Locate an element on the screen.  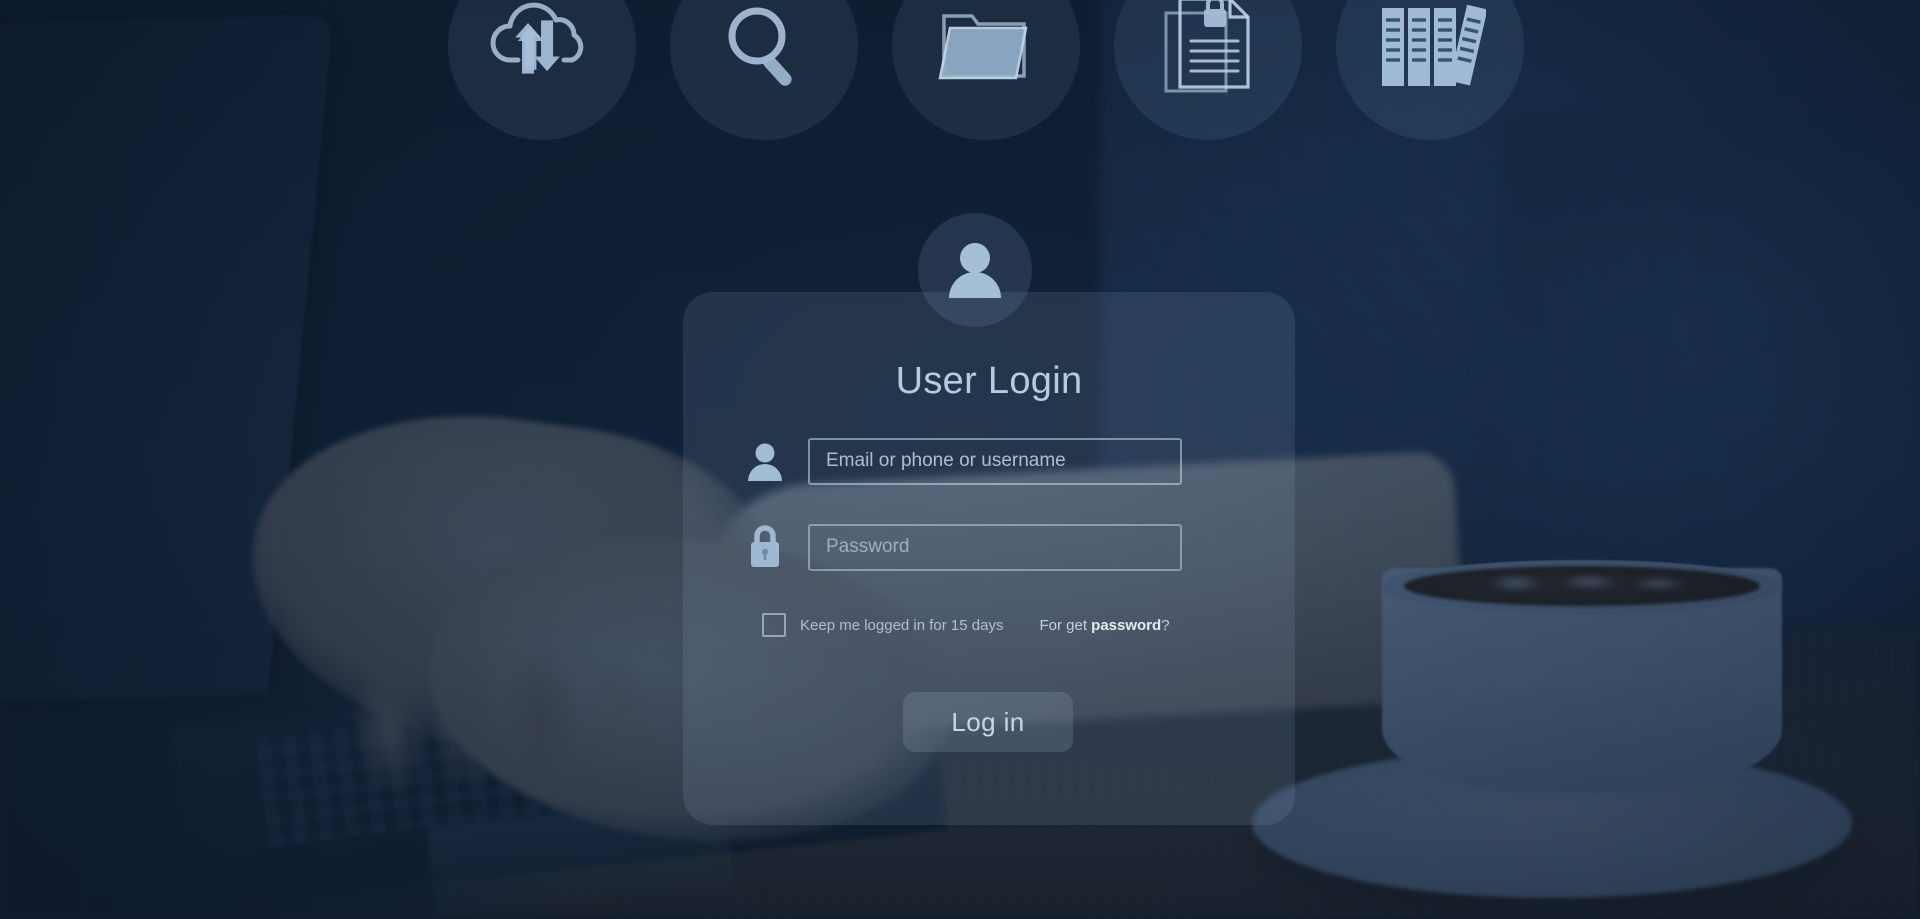
keep-logged-in-checkbox is located at coordinates (774, 625).